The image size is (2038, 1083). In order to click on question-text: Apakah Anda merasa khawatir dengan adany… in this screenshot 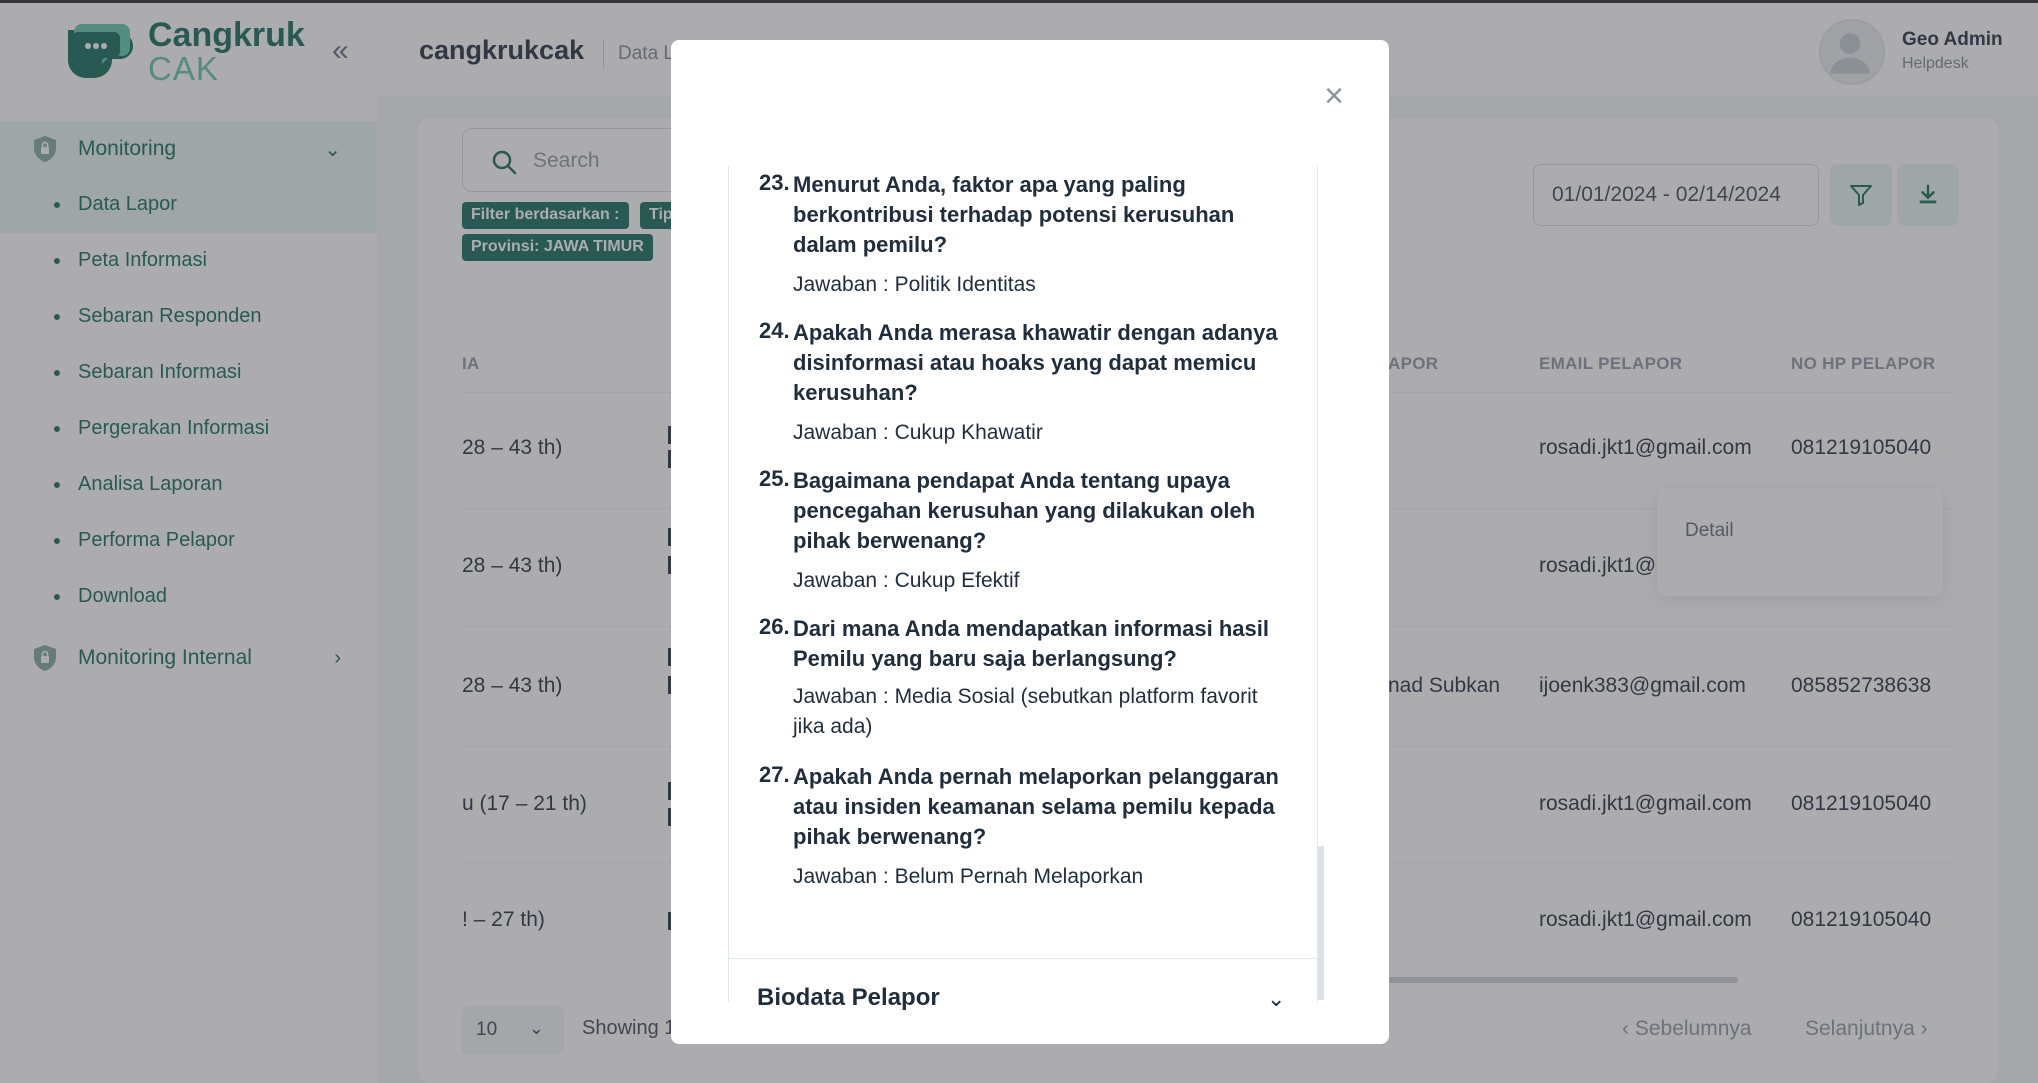, I will do `click(1035, 362)`.